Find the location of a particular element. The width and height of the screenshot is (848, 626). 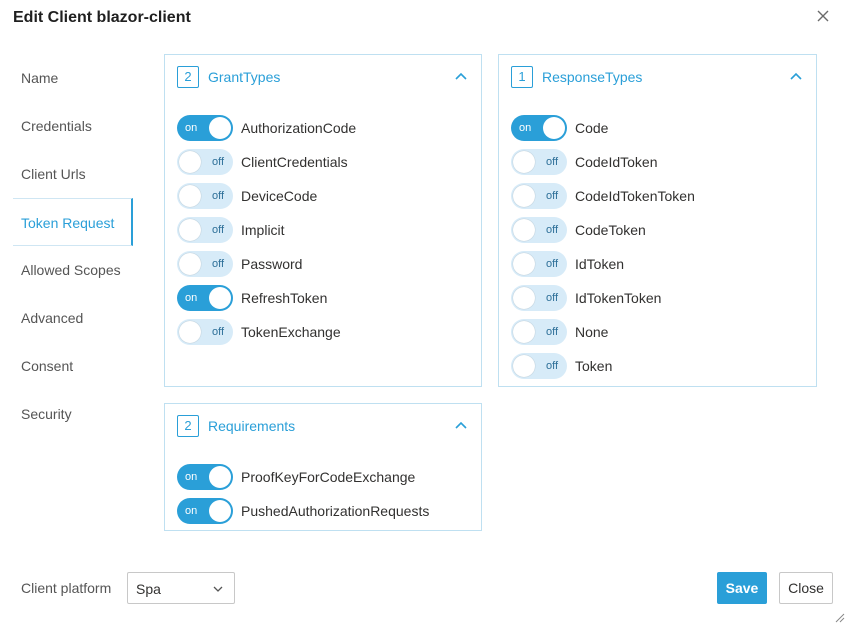

toggle-label: Implicit is located at coordinates (263, 230).